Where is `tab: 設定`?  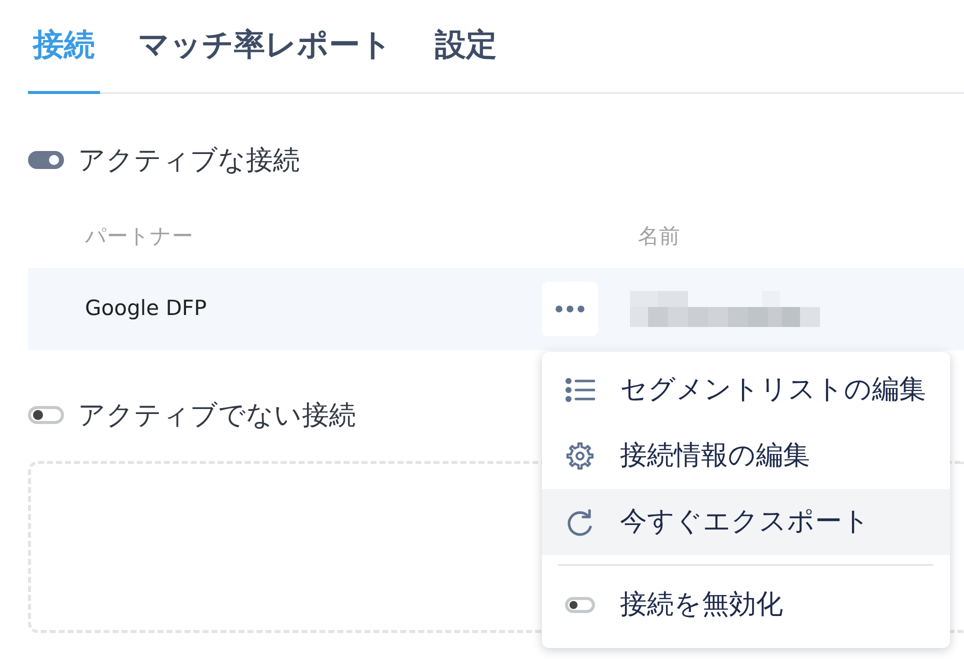
tab: 設定 is located at coordinates (466, 47).